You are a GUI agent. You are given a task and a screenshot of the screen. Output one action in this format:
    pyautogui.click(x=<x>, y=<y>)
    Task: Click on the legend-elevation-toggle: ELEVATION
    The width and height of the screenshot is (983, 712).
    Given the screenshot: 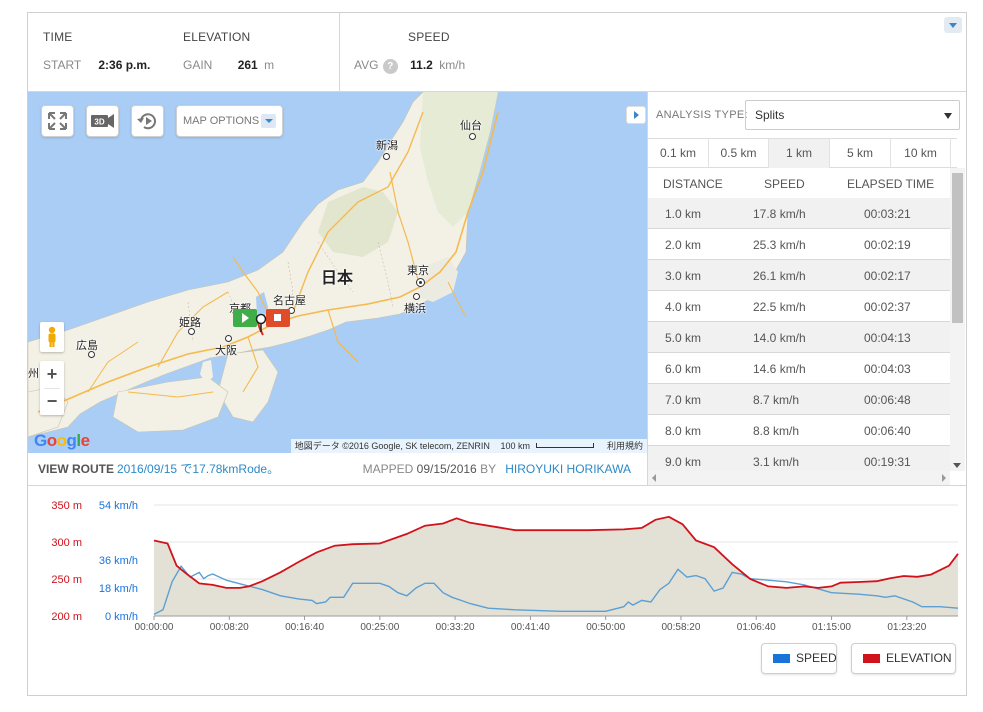 What is the action you would take?
    pyautogui.click(x=903, y=658)
    